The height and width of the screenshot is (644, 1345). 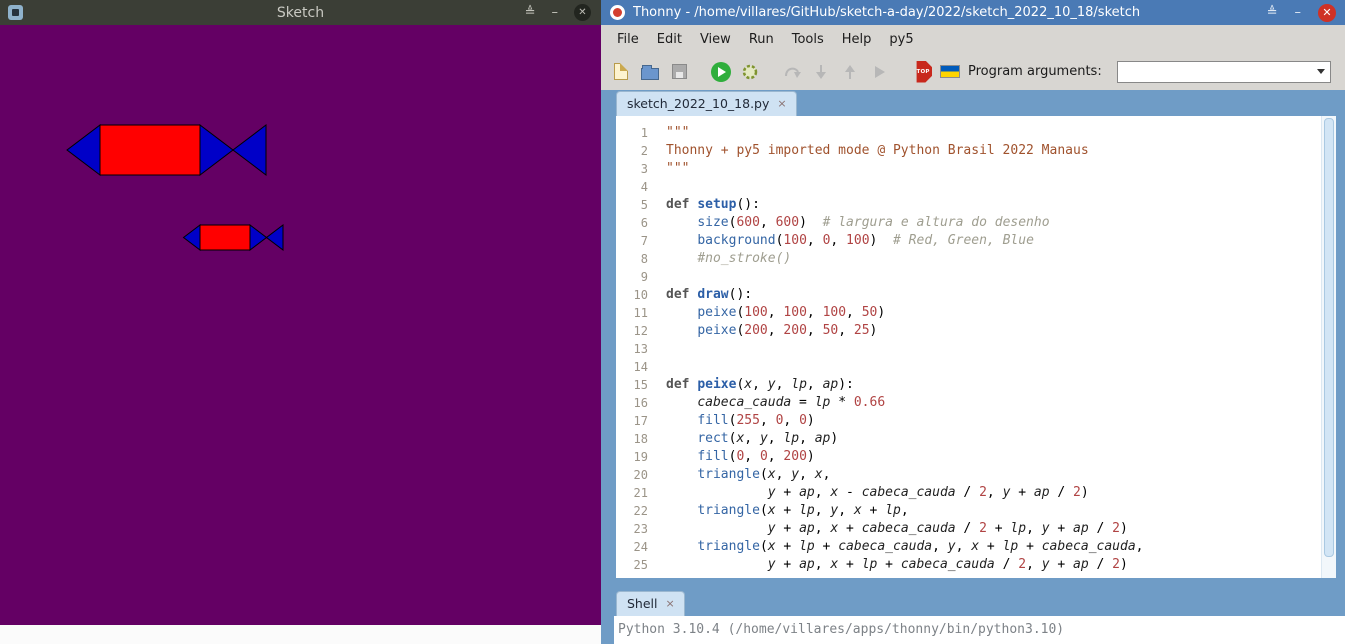 I want to click on code-line: peixe(200, 200, 50, 25), so click(x=787, y=330).